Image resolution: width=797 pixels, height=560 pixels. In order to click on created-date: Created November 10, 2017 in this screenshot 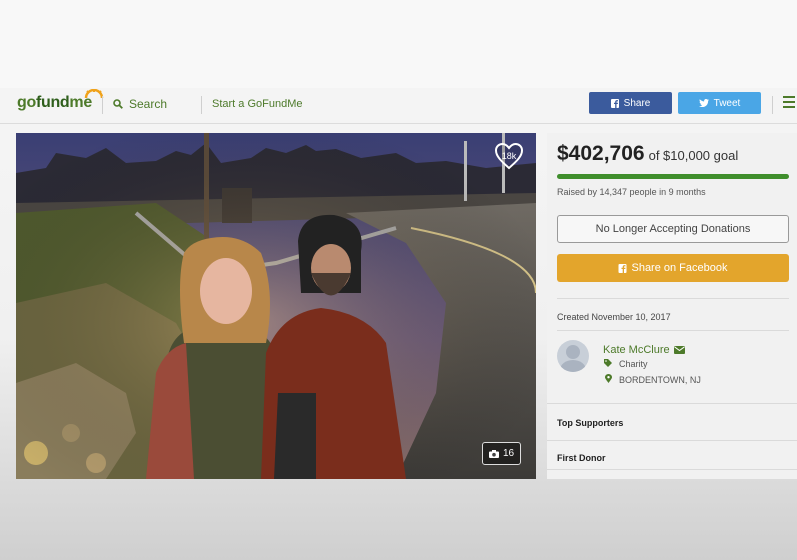, I will do `click(614, 317)`.